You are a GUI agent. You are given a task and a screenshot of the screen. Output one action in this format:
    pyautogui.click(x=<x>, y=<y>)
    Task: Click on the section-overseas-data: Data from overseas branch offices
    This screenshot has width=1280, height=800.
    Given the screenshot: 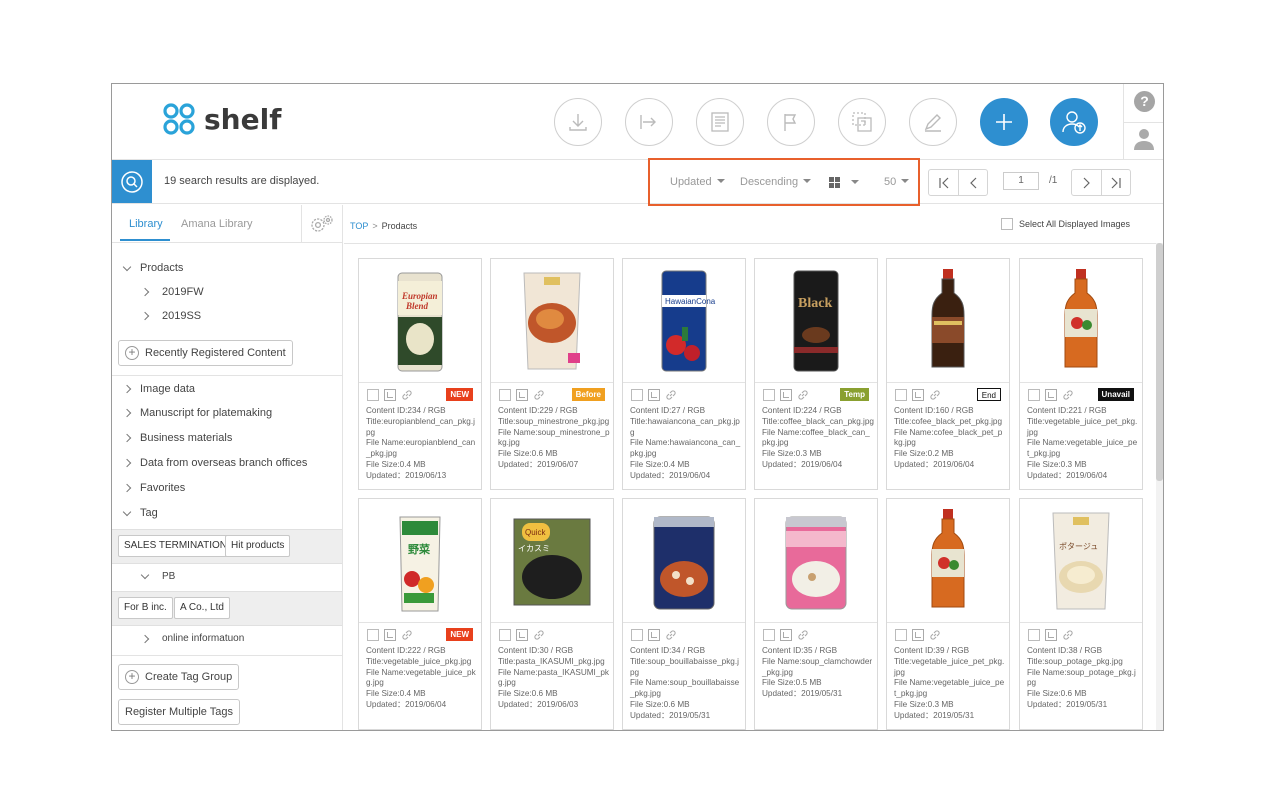 What is the action you would take?
    pyautogui.click(x=214, y=463)
    